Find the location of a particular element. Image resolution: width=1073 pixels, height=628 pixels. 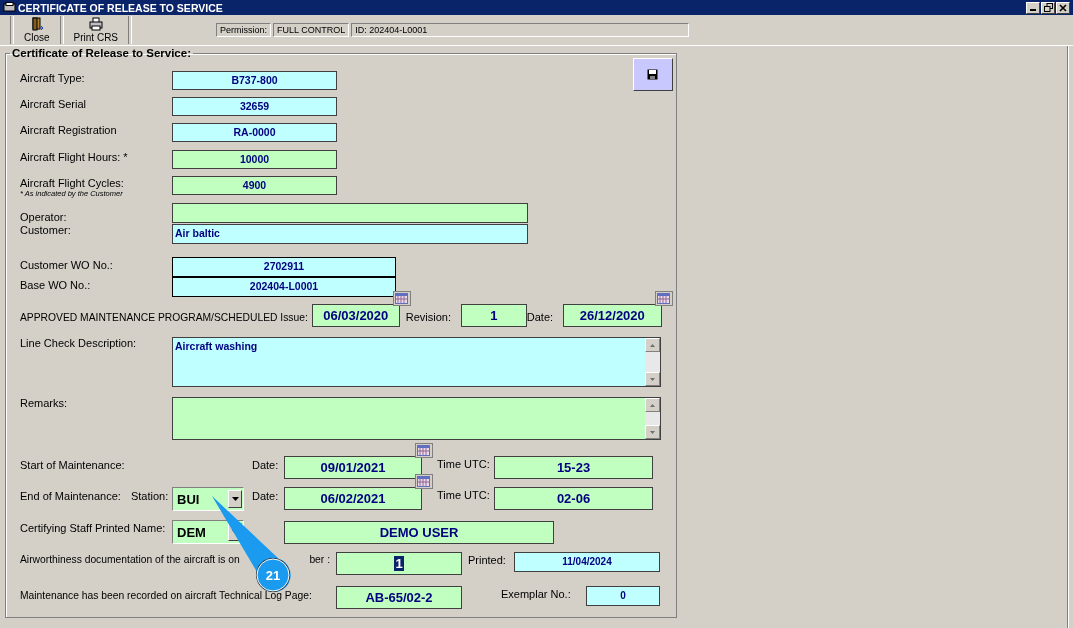

time-field: 02-06 is located at coordinates (573, 498).